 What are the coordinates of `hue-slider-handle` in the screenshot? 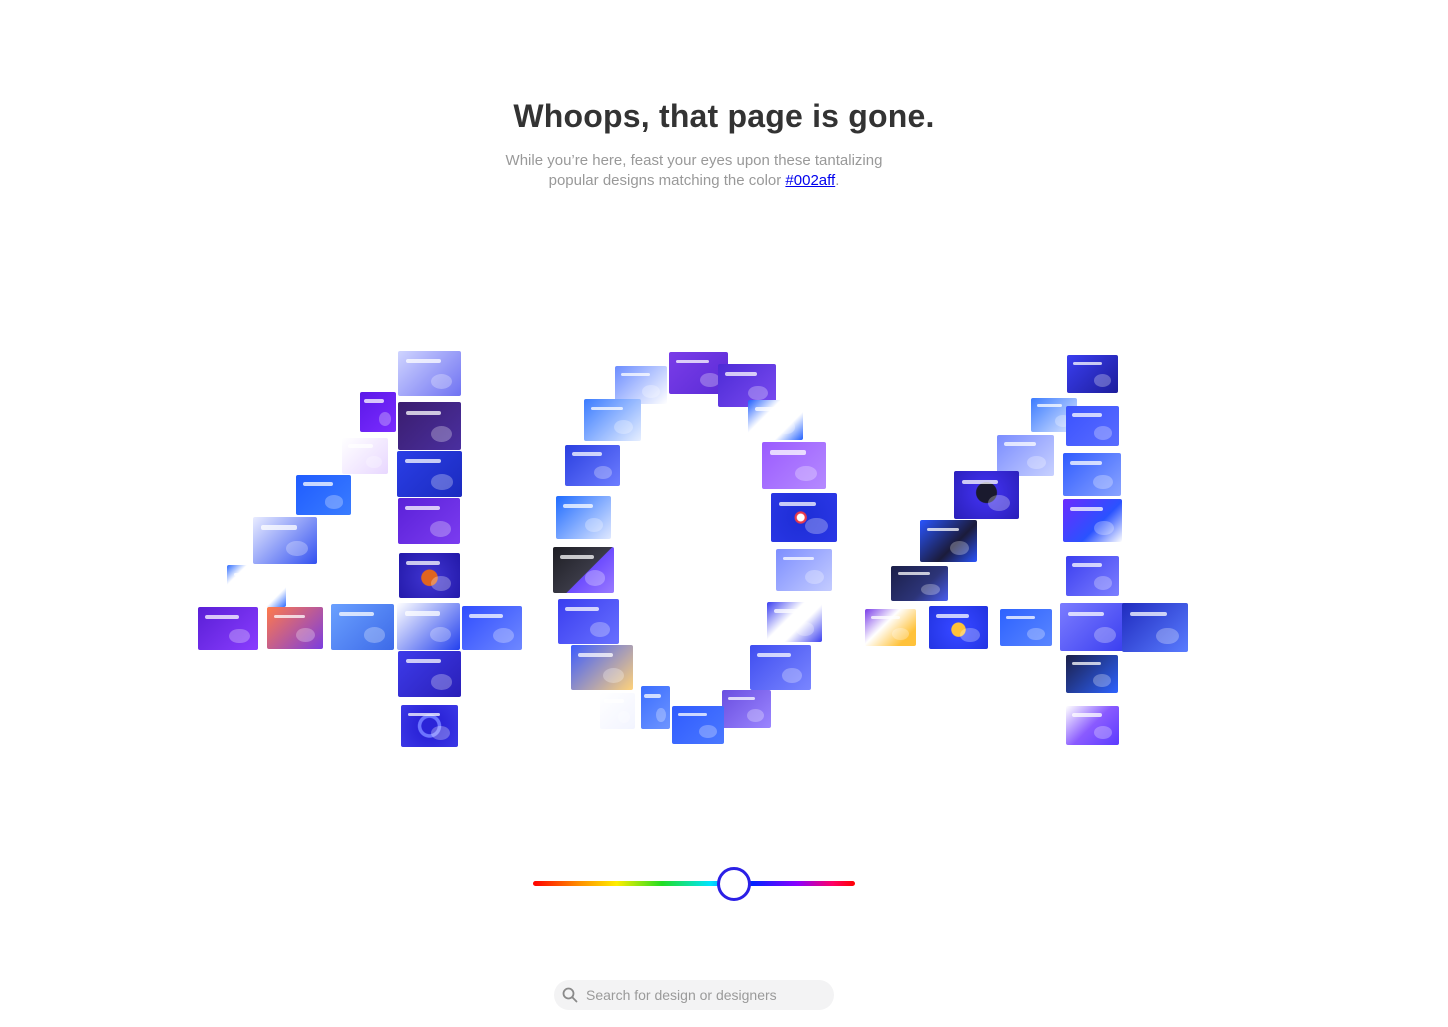 It's located at (734, 884).